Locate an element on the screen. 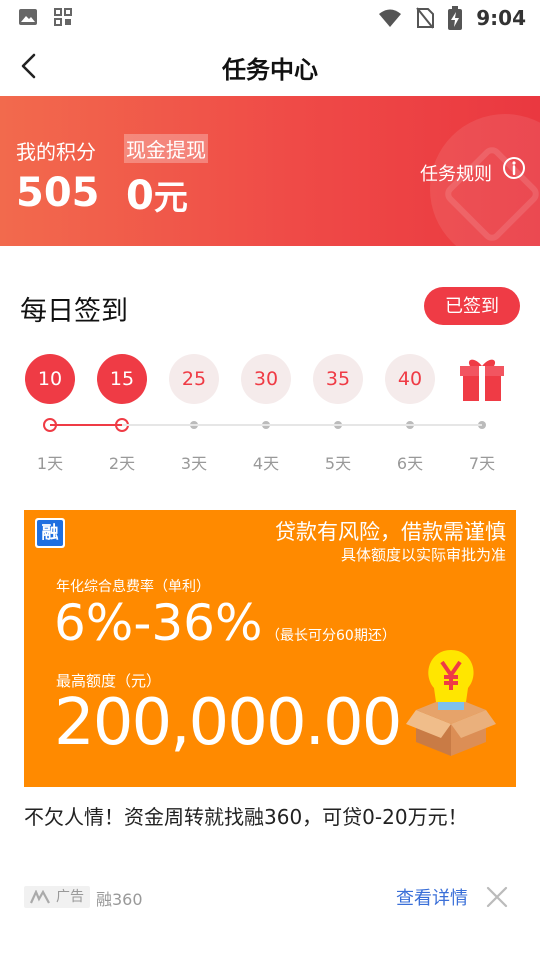  cash-amount: 0 is located at coordinates (140, 196).